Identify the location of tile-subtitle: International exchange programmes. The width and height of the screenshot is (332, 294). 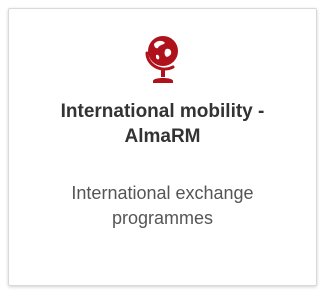
(162, 205).